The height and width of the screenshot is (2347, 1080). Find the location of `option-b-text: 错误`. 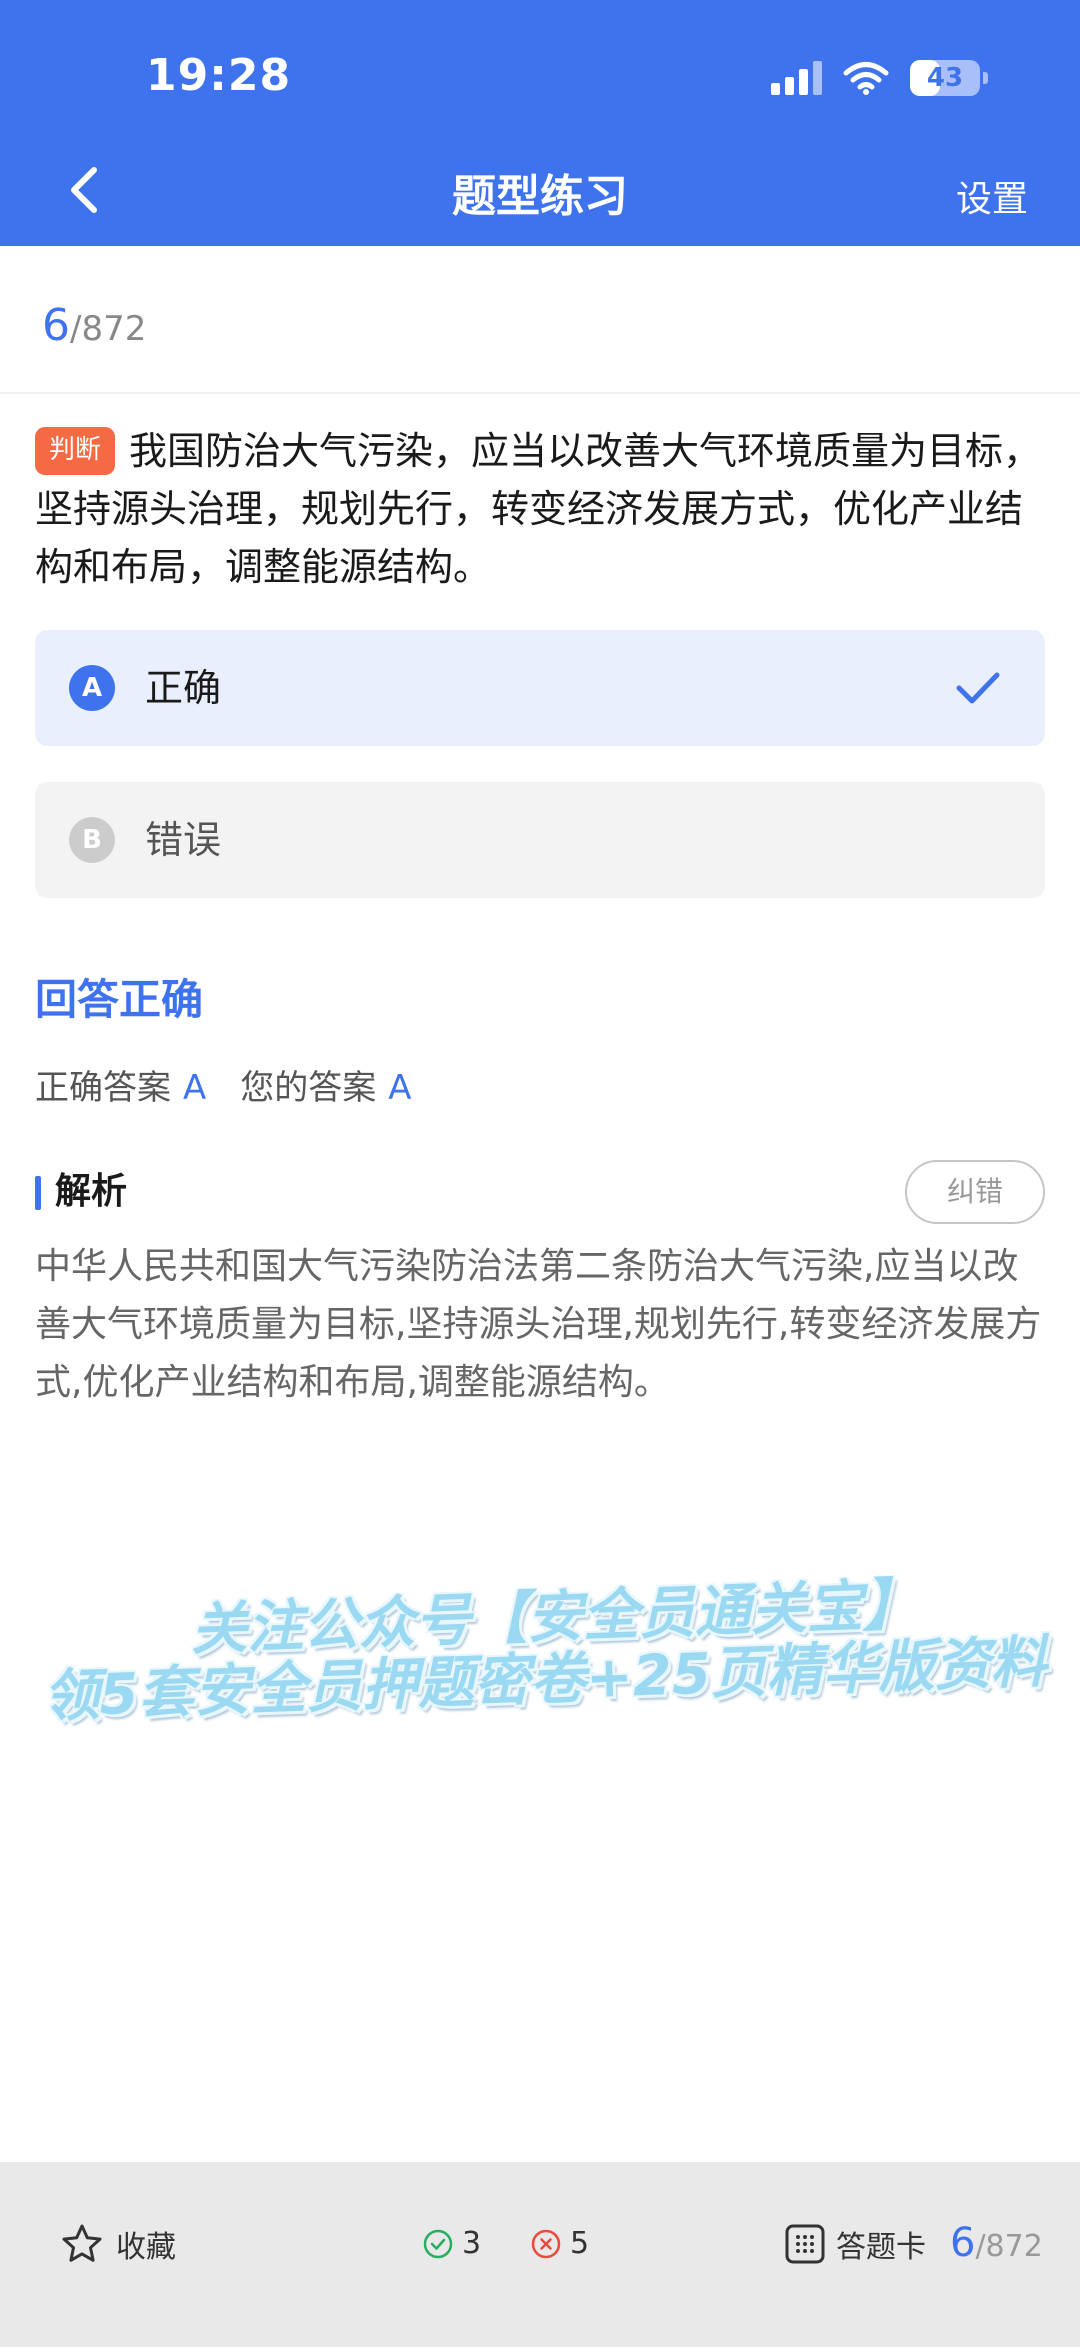

option-b-text: 错误 is located at coordinates (183, 840).